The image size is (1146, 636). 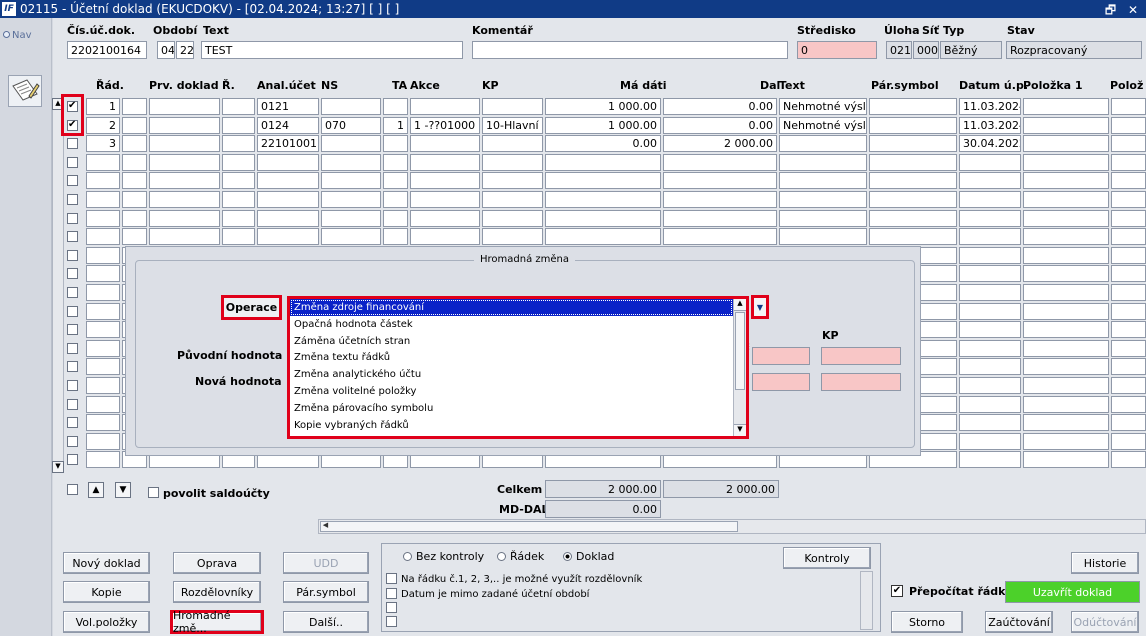 What do you see at coordinates (58, 467) in the screenshot?
I see `scroll-down-icon: ▼` at bounding box center [58, 467].